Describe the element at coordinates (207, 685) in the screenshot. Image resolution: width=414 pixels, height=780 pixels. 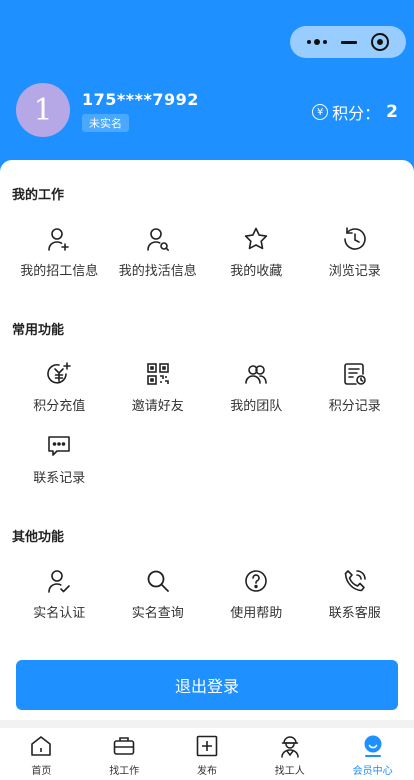
I see `logout-button: 退出登录` at that location.